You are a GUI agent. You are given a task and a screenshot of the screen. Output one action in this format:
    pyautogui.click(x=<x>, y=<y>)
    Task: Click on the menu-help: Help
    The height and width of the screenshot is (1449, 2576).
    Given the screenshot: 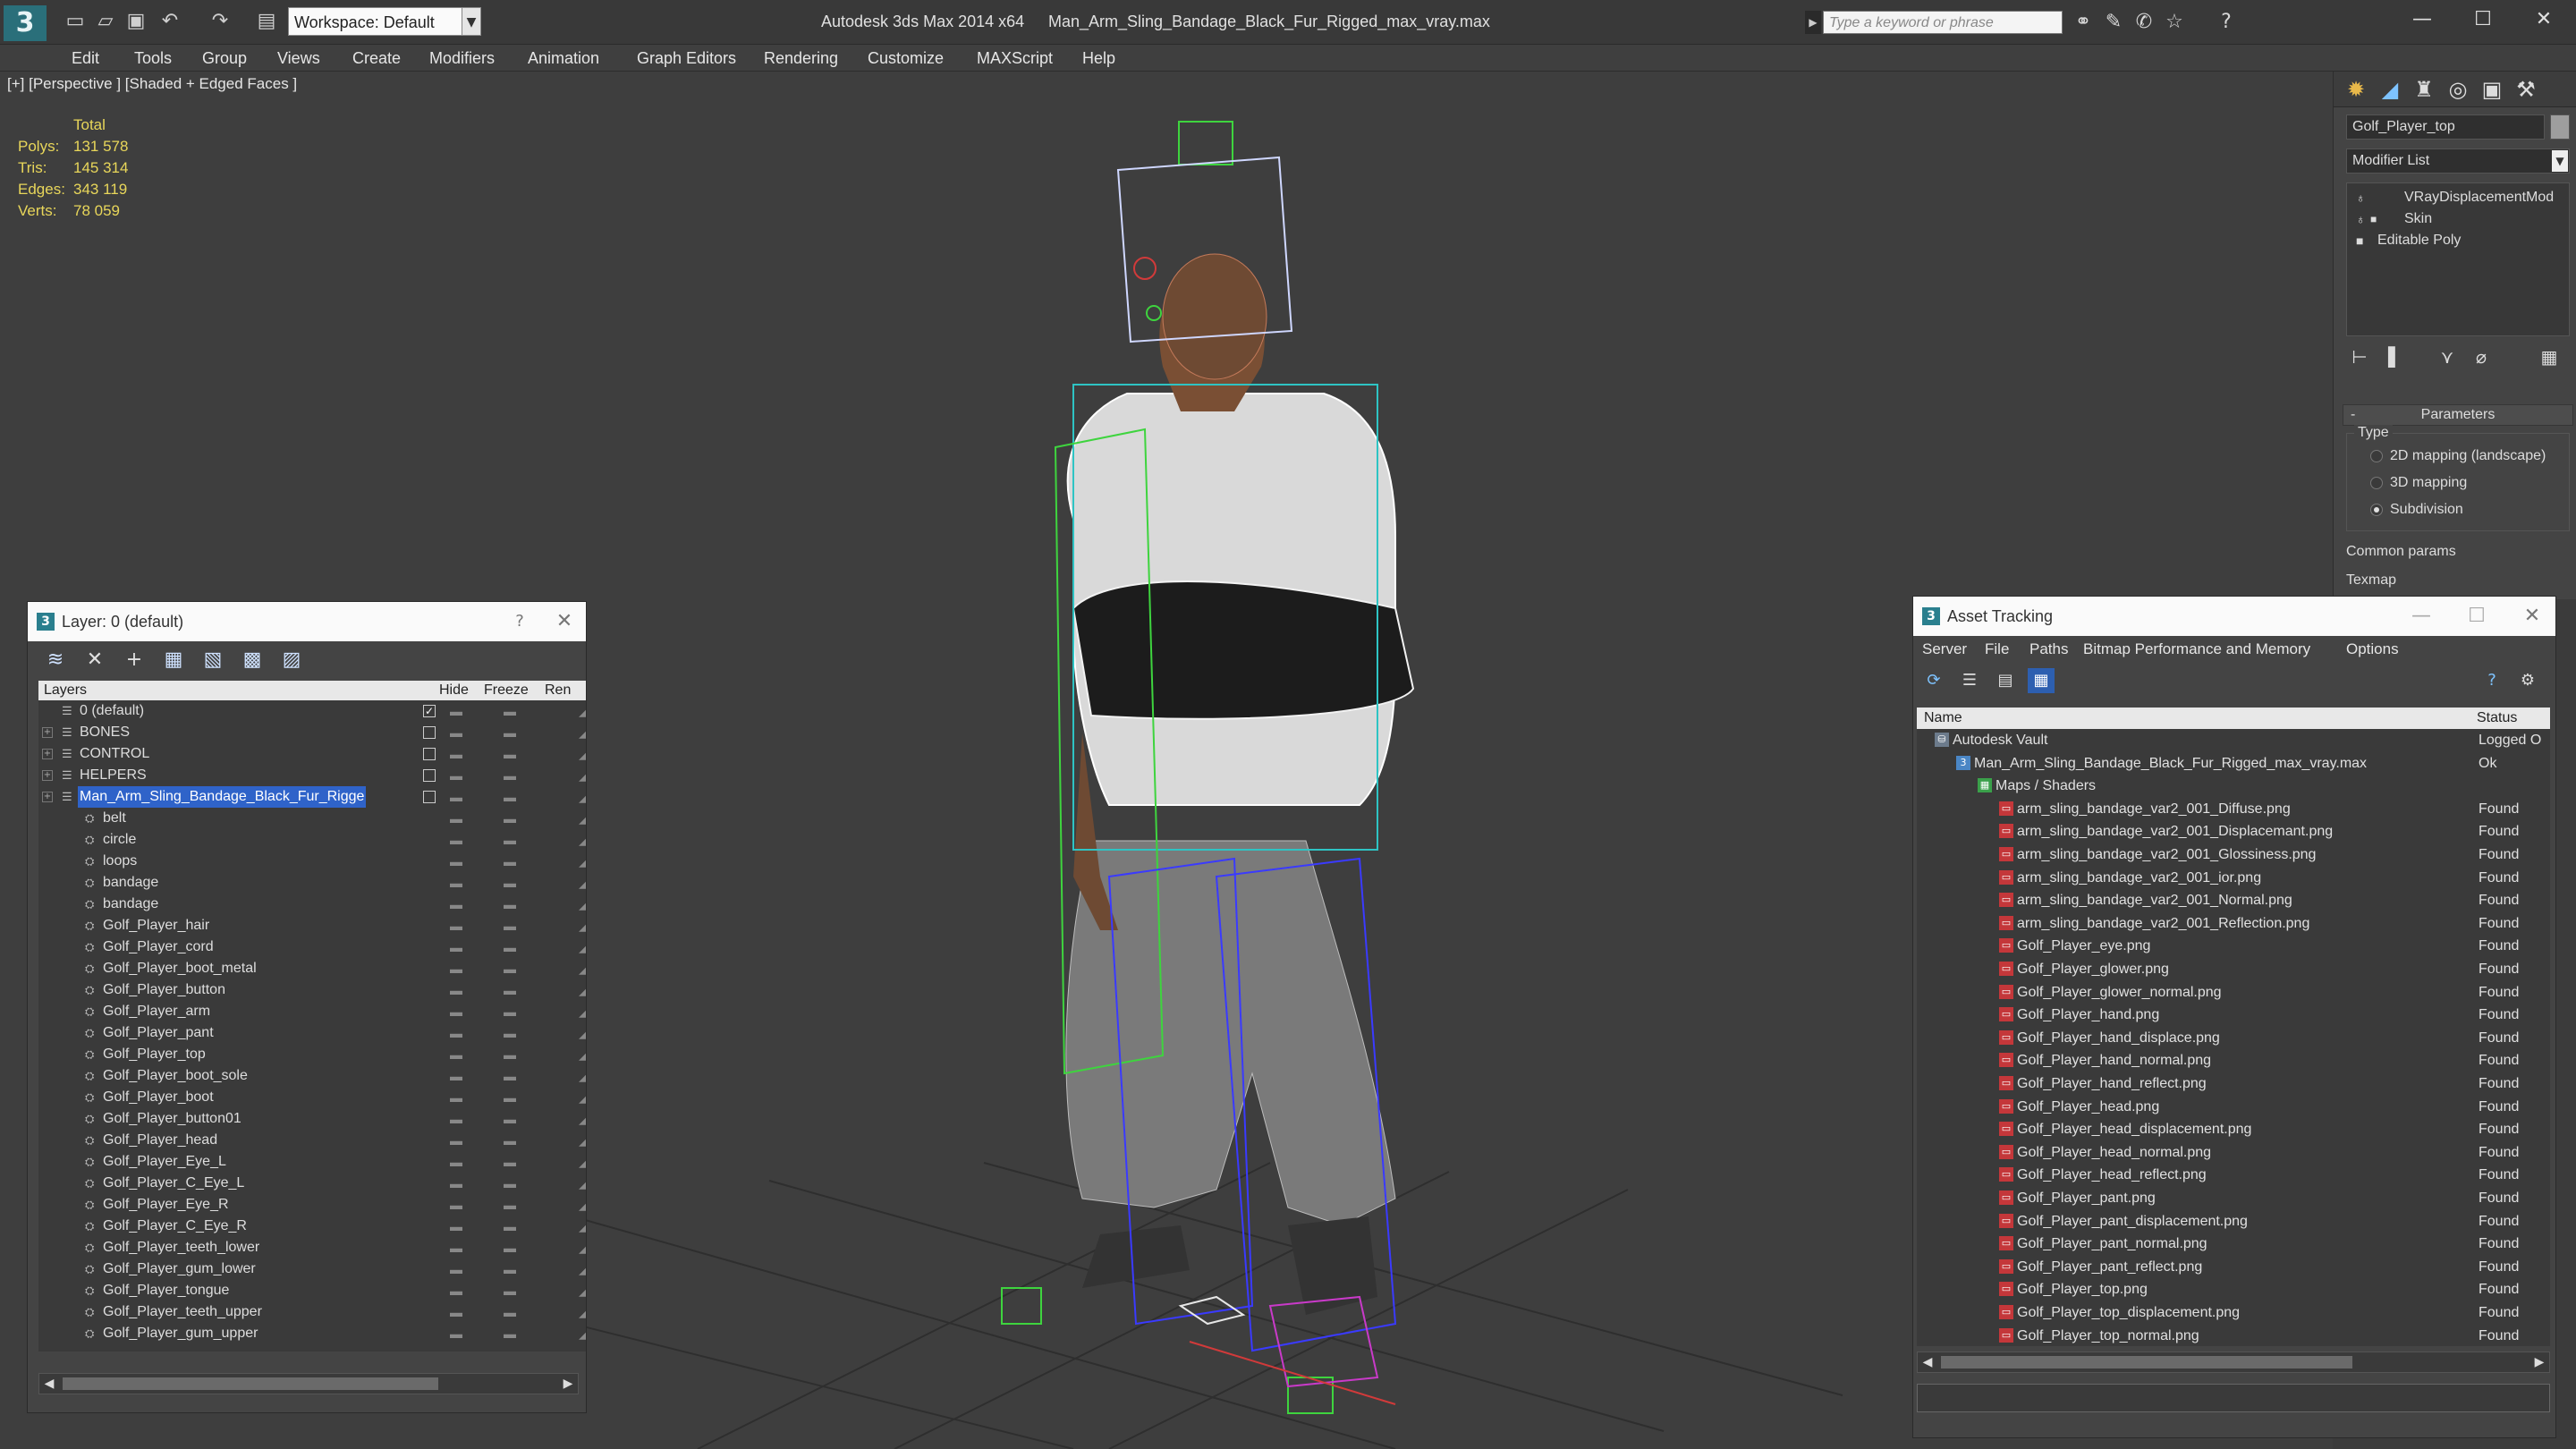 What is the action you would take?
    pyautogui.click(x=1098, y=58)
    